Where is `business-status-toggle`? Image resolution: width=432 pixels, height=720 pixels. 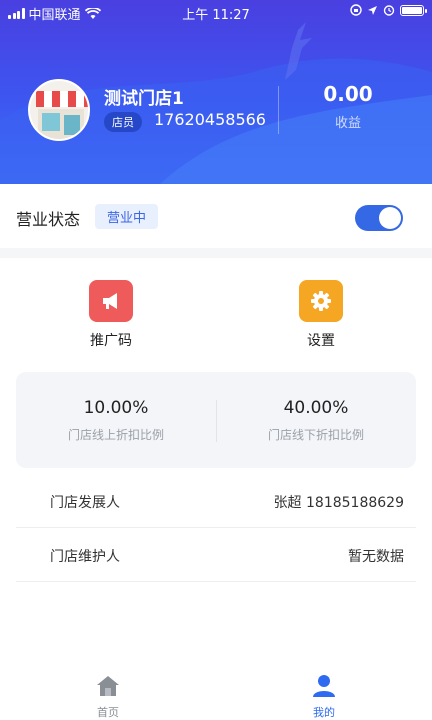 business-status-toggle is located at coordinates (379, 218).